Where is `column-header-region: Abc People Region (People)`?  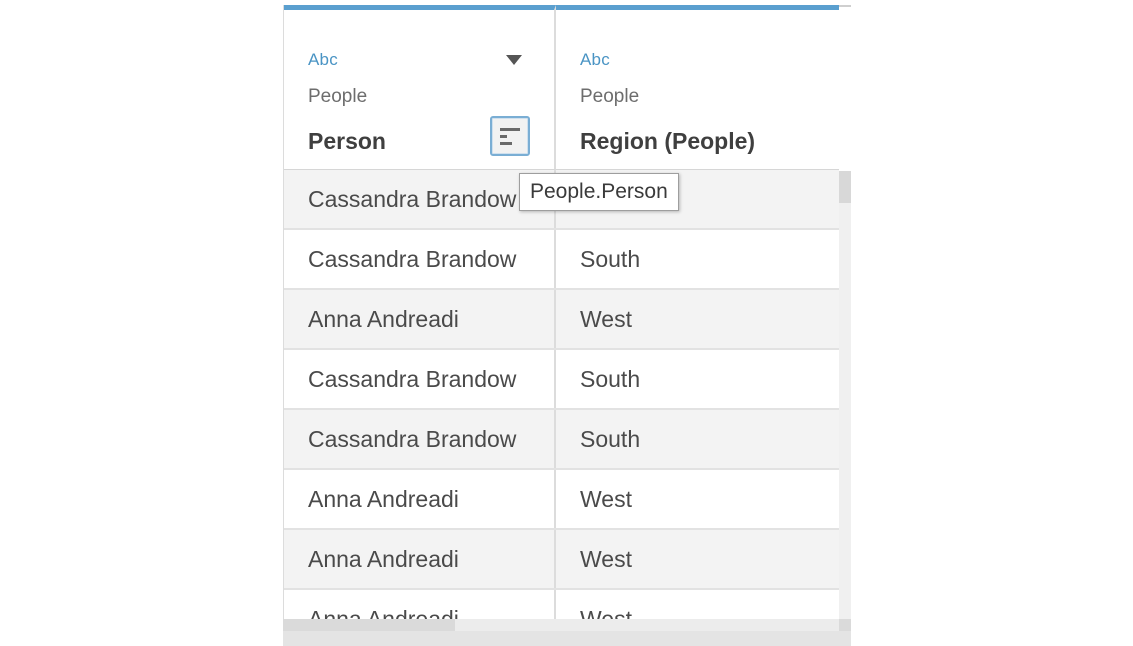 column-header-region: Abc People Region (People) is located at coordinates (697, 87).